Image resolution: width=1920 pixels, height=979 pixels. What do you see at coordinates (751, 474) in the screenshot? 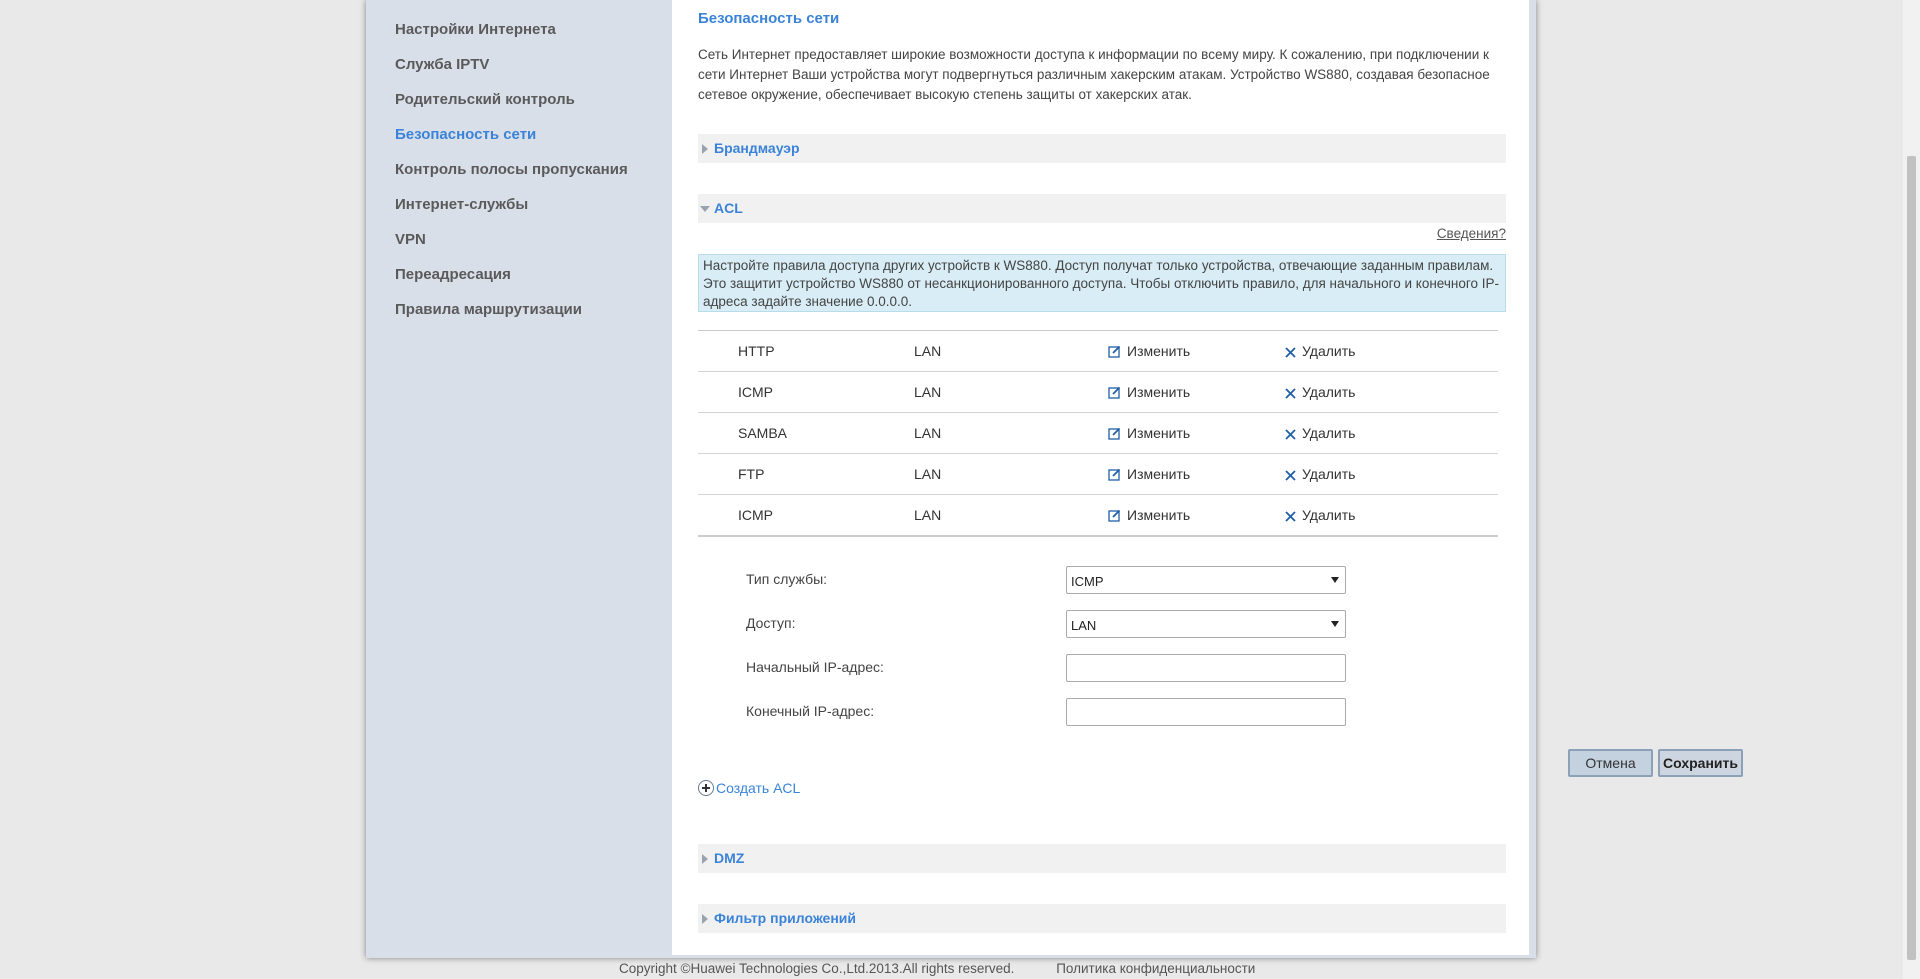
I see `acl-service: FTP` at bounding box center [751, 474].